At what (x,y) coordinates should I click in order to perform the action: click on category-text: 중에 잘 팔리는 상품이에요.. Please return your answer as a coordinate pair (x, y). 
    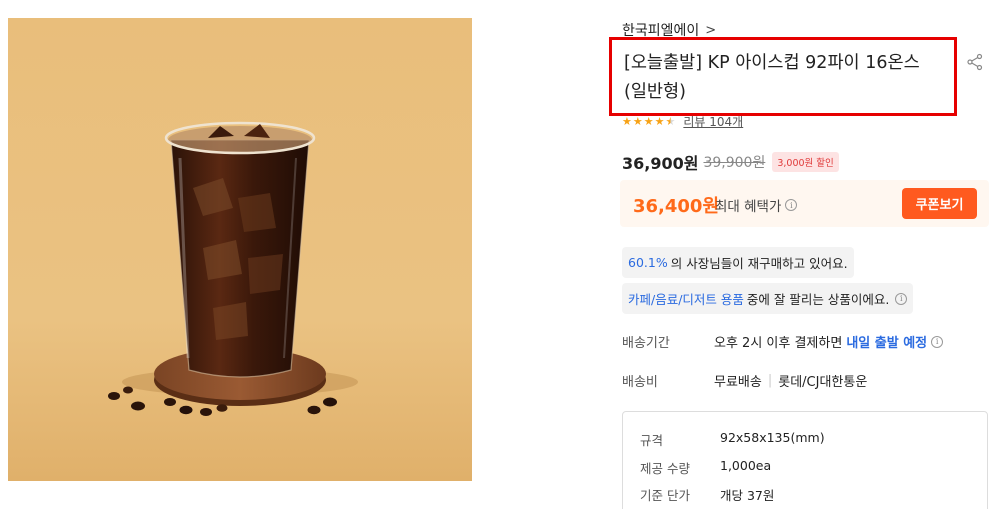
    Looking at the image, I should click on (818, 299).